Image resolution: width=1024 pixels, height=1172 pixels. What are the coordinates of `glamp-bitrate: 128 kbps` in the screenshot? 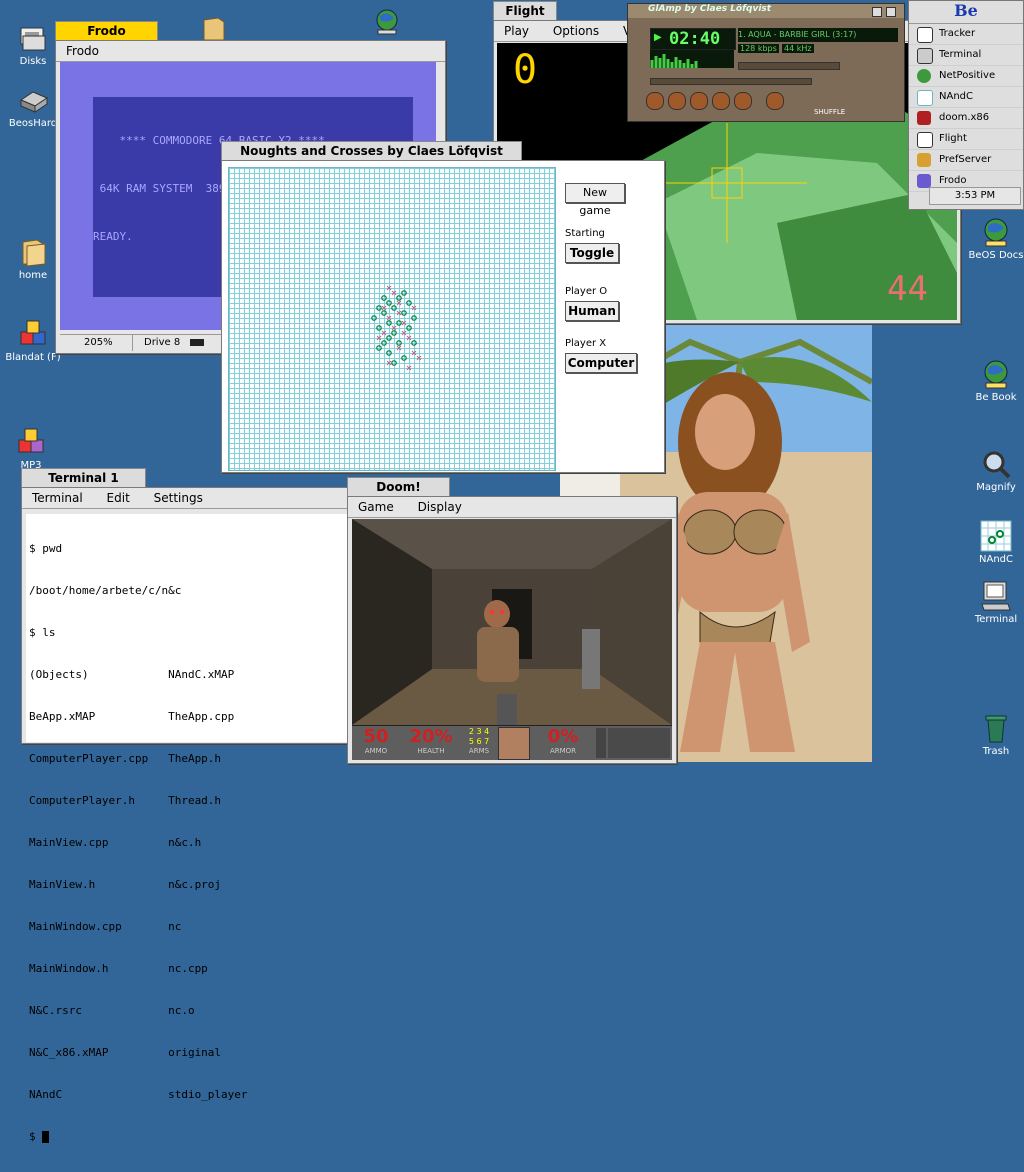 It's located at (758, 48).